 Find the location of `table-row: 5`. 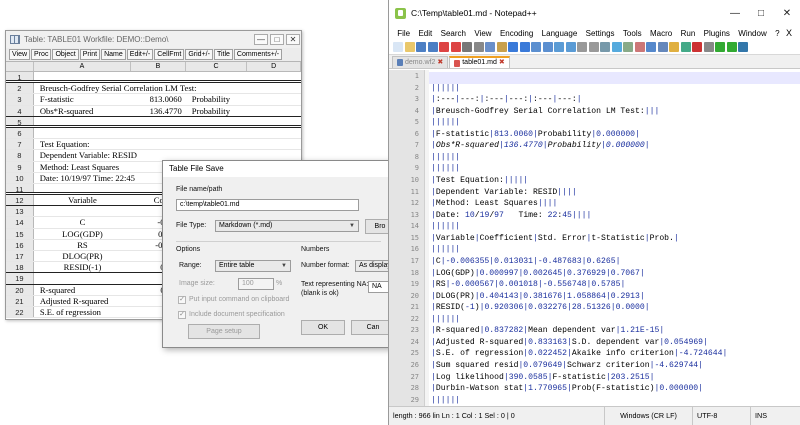

table-row: 5 is located at coordinates (153, 122).